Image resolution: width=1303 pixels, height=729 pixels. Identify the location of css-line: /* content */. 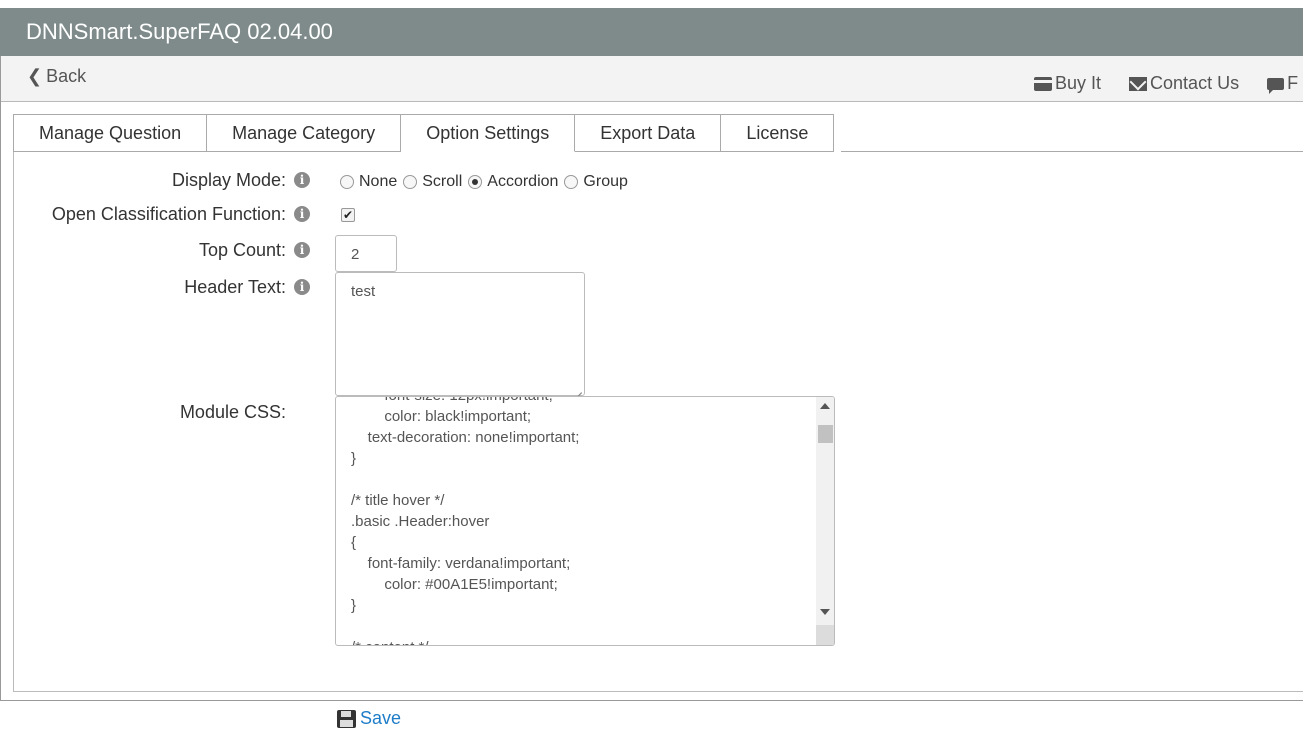
(581, 641).